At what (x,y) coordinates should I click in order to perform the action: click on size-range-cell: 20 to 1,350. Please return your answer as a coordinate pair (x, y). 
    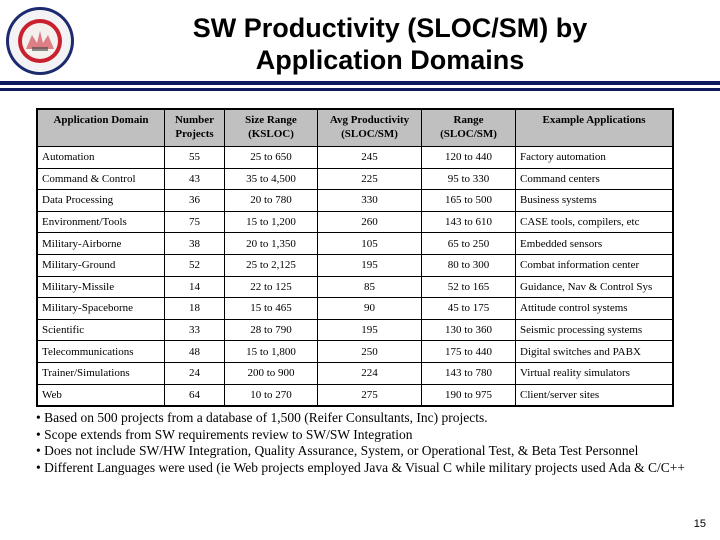
    Looking at the image, I should click on (271, 243).